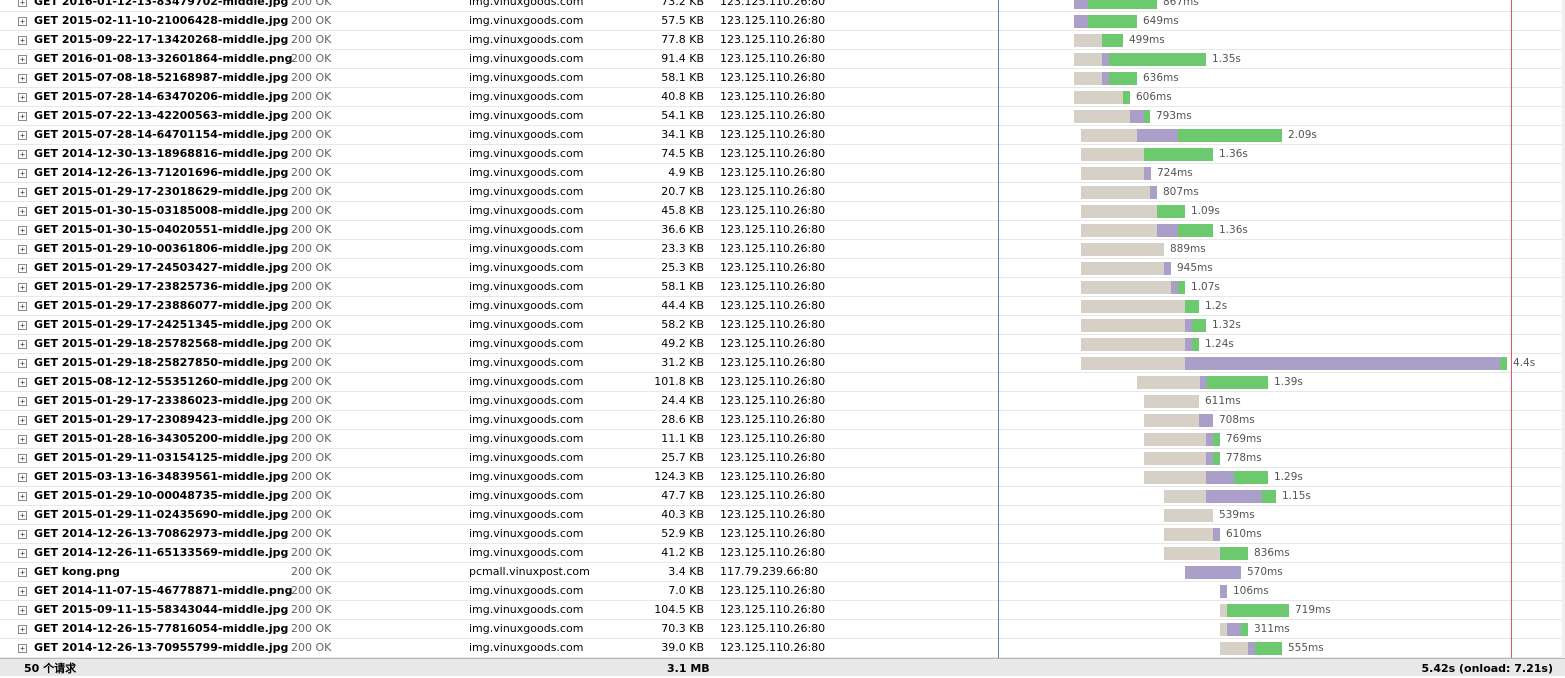 The width and height of the screenshot is (1565, 678). What do you see at coordinates (1282, 268) in the screenshot?
I see `timeline-bar: 945ms` at bounding box center [1282, 268].